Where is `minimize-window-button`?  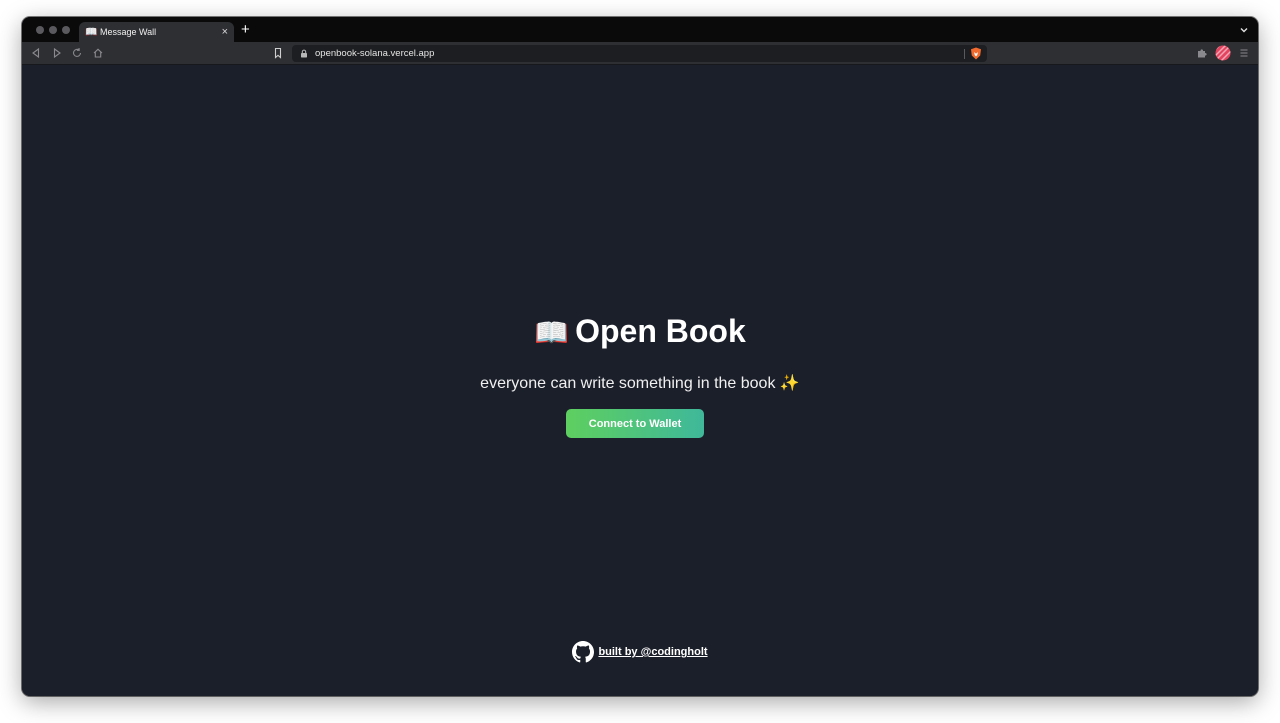
minimize-window-button is located at coordinates (53, 30).